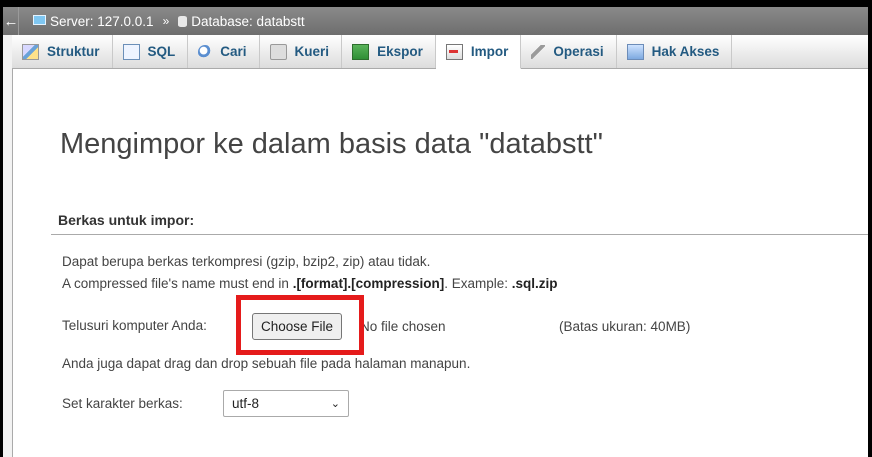 The image size is (872, 457). What do you see at coordinates (183, 21) in the screenshot?
I see `database-icon` at bounding box center [183, 21].